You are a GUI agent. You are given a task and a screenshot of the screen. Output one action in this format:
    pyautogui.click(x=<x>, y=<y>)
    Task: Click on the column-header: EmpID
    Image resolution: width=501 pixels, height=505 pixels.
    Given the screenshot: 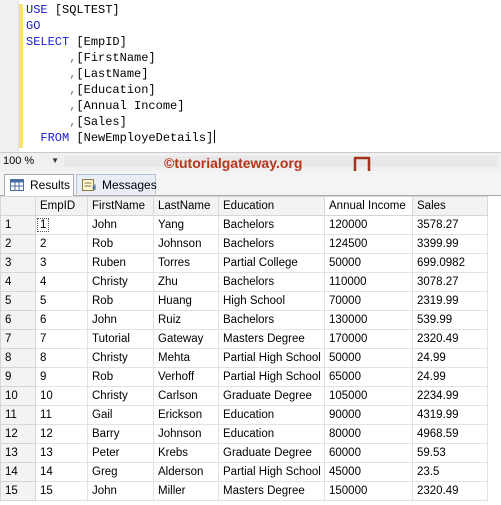 What is the action you would take?
    pyautogui.click(x=61, y=206)
    